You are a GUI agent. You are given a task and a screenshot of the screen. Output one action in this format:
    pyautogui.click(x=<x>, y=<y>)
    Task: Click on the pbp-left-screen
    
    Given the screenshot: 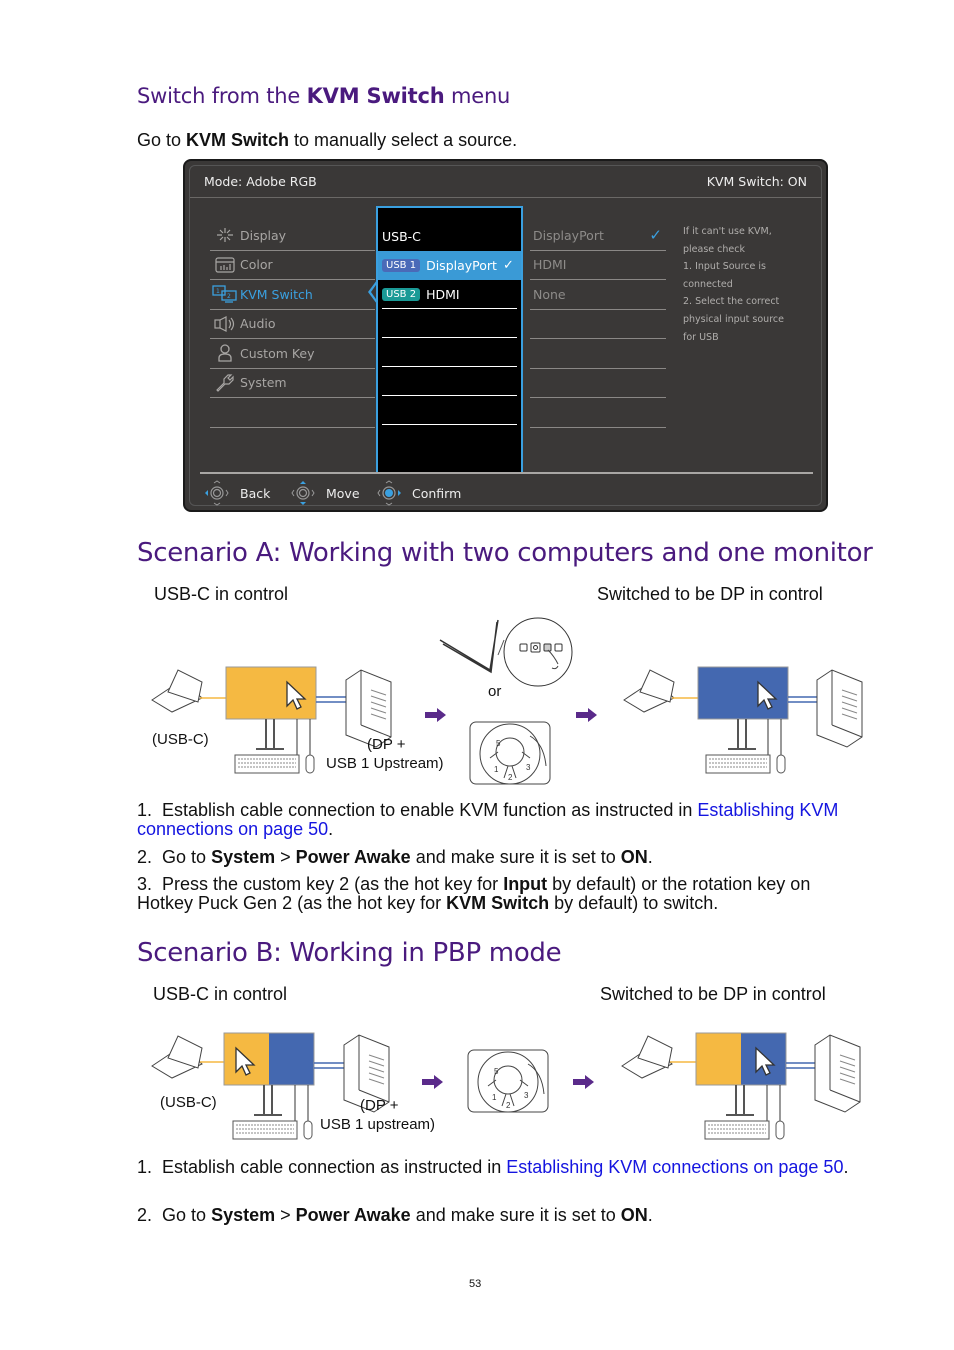 What is the action you would take?
    pyautogui.click(x=718, y=1059)
    